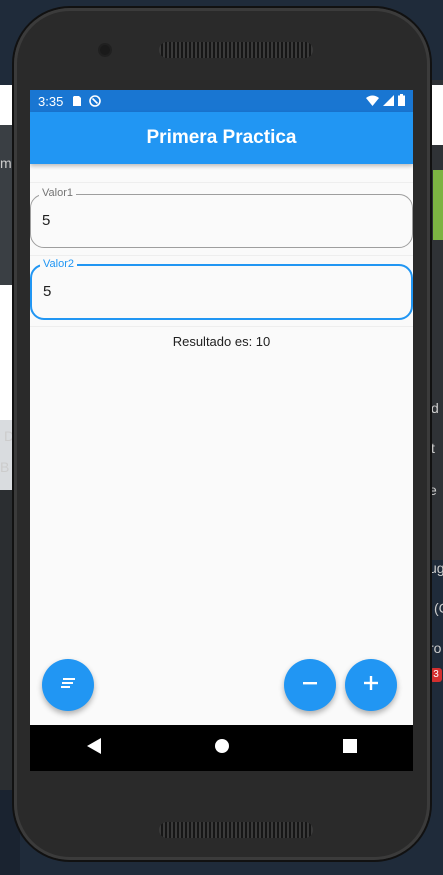 This screenshot has height=875, width=443. Describe the element at coordinates (9, 436) in the screenshot. I see `desktop-edge-text: D` at that location.